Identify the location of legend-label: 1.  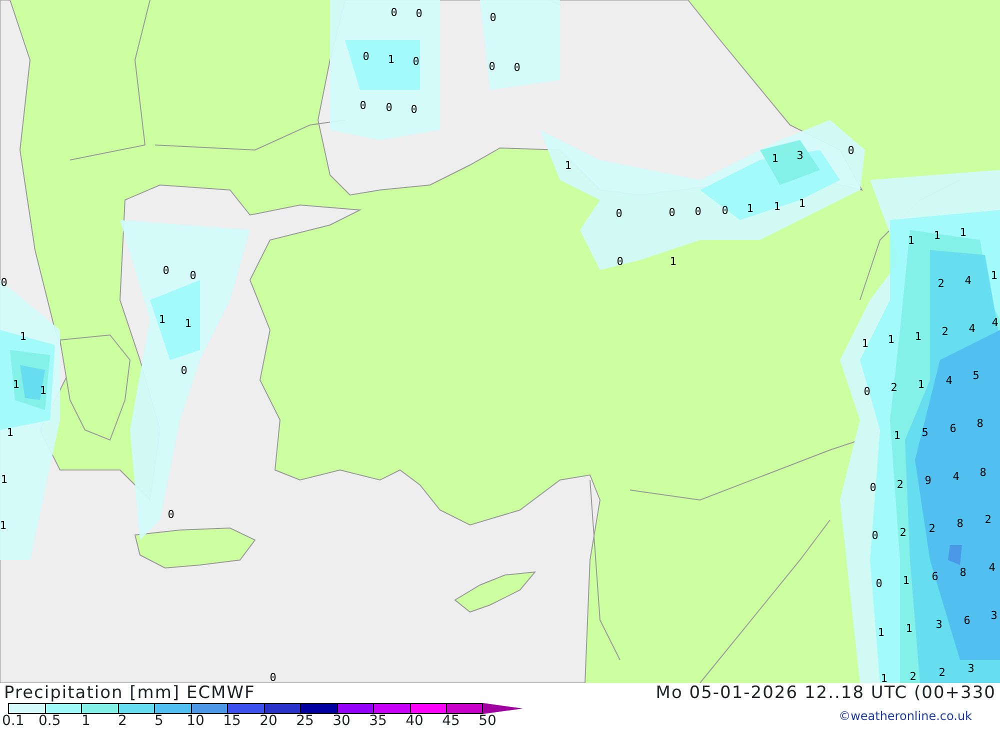
(86, 721).